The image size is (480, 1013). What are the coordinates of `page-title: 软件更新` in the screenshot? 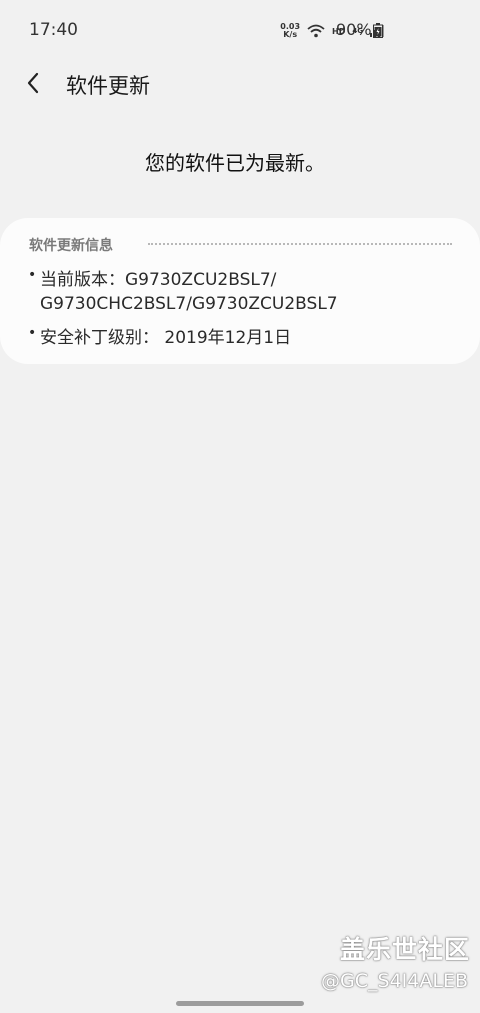 It's located at (108, 86).